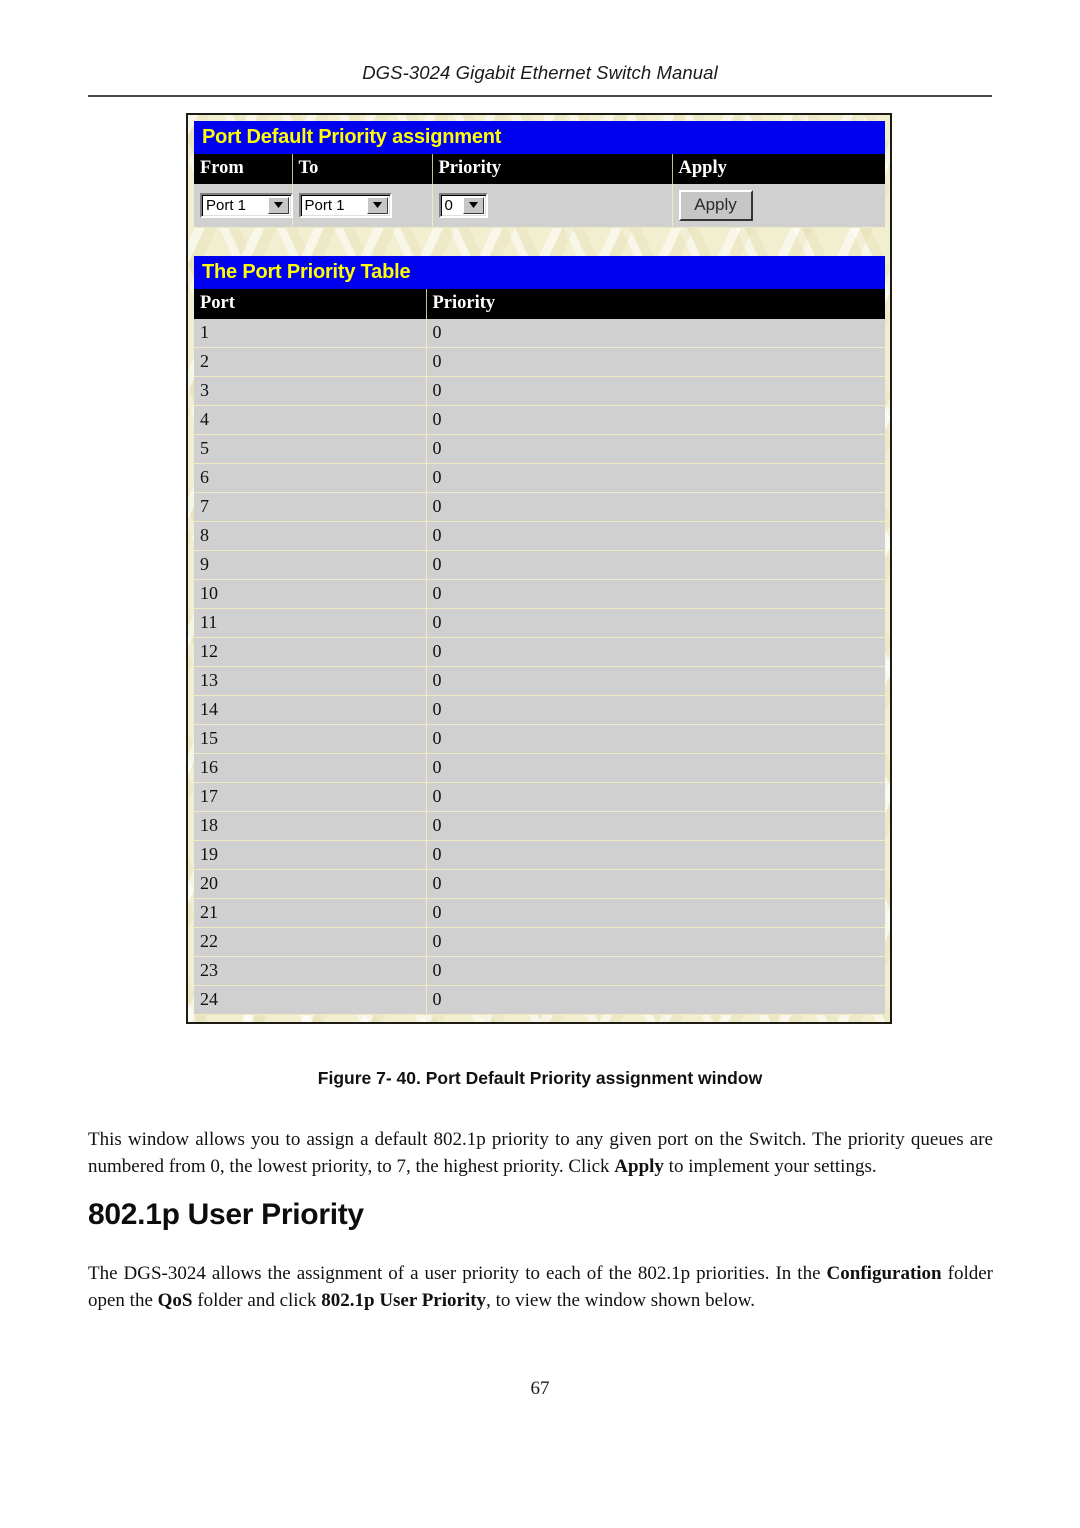  What do you see at coordinates (448, 205) in the screenshot?
I see `priority-select-value: 0` at bounding box center [448, 205].